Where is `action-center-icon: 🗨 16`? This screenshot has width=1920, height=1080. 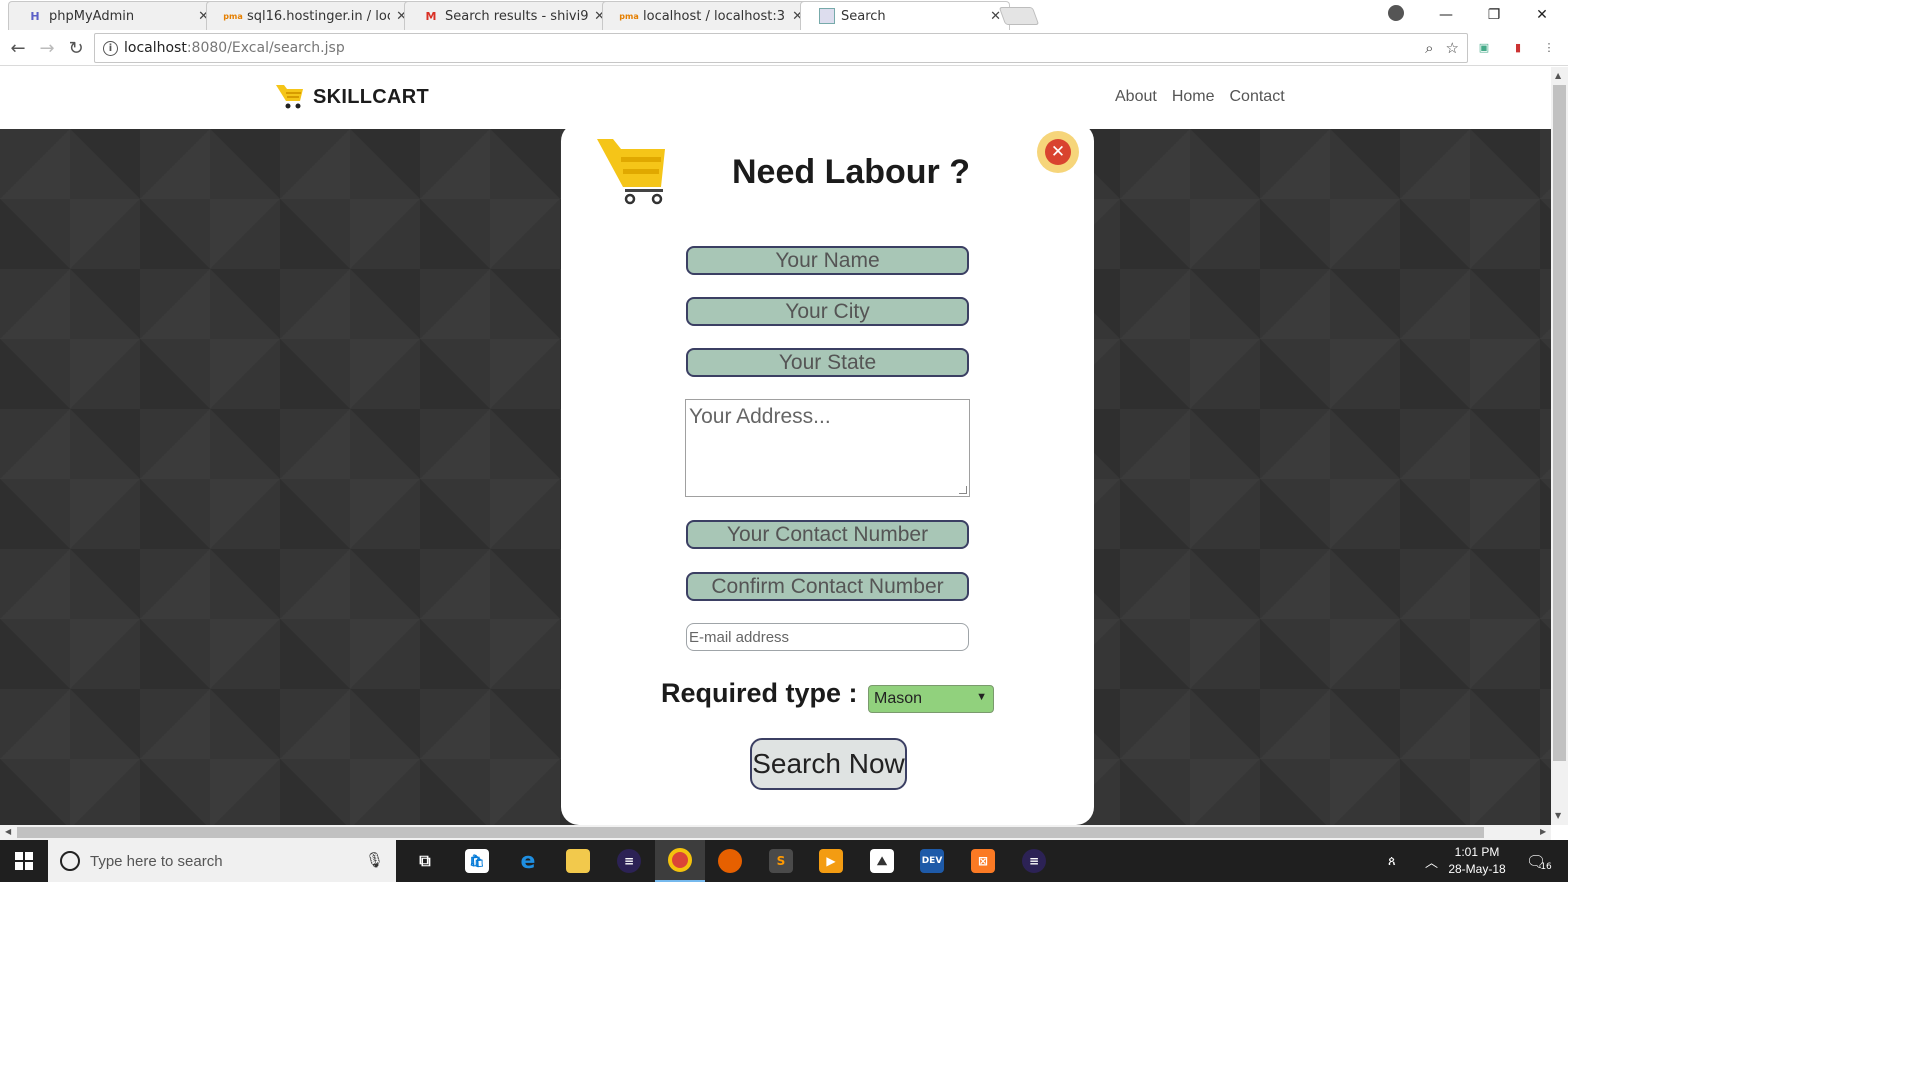
action-center-icon: 🗨 16 is located at coordinates (1539, 861).